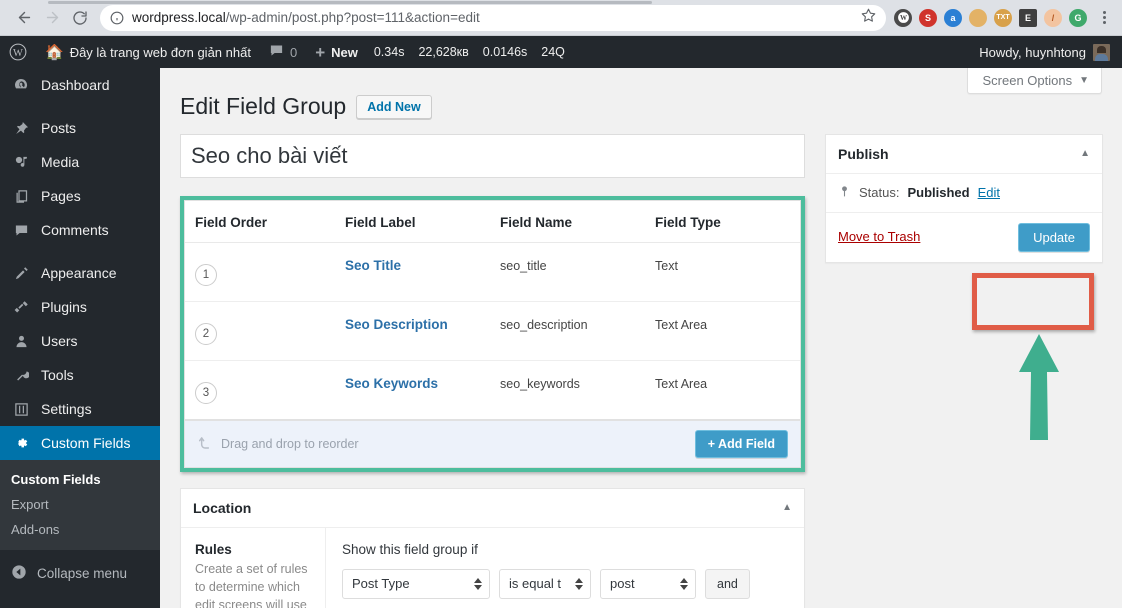 Image resolution: width=1122 pixels, height=608 pixels. I want to click on update-button: Update, so click(1054, 237).